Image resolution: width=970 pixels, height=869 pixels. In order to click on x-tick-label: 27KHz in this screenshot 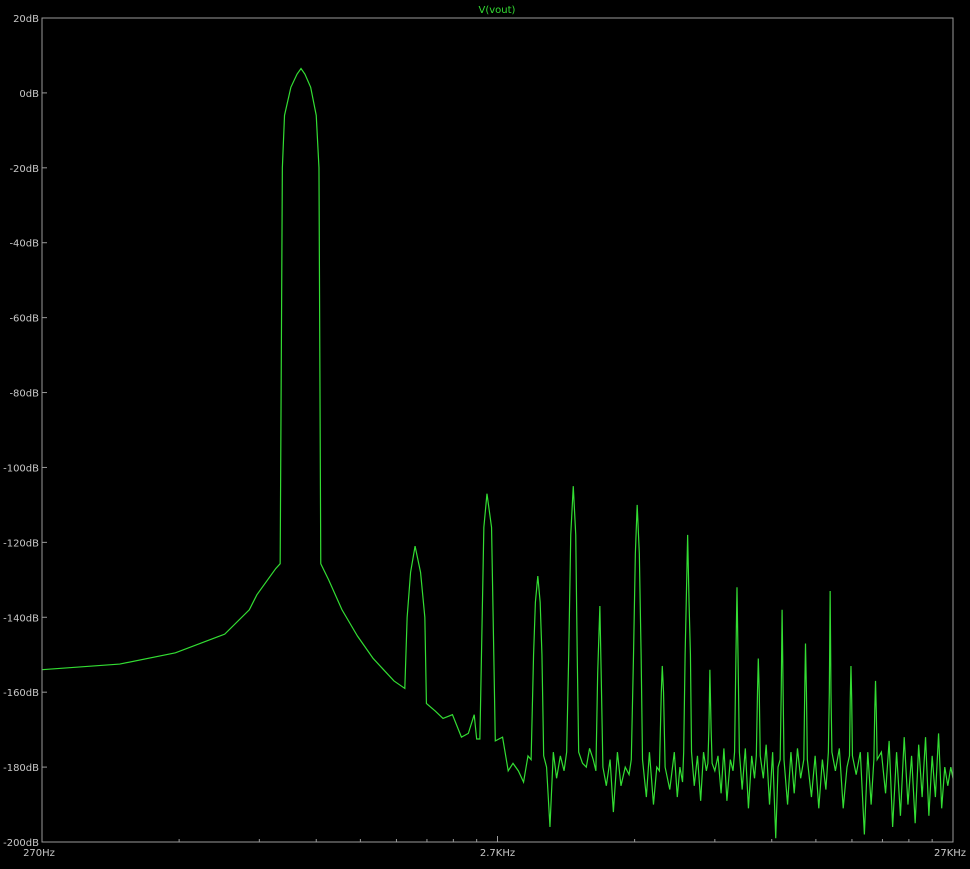, I will do `click(950, 853)`.